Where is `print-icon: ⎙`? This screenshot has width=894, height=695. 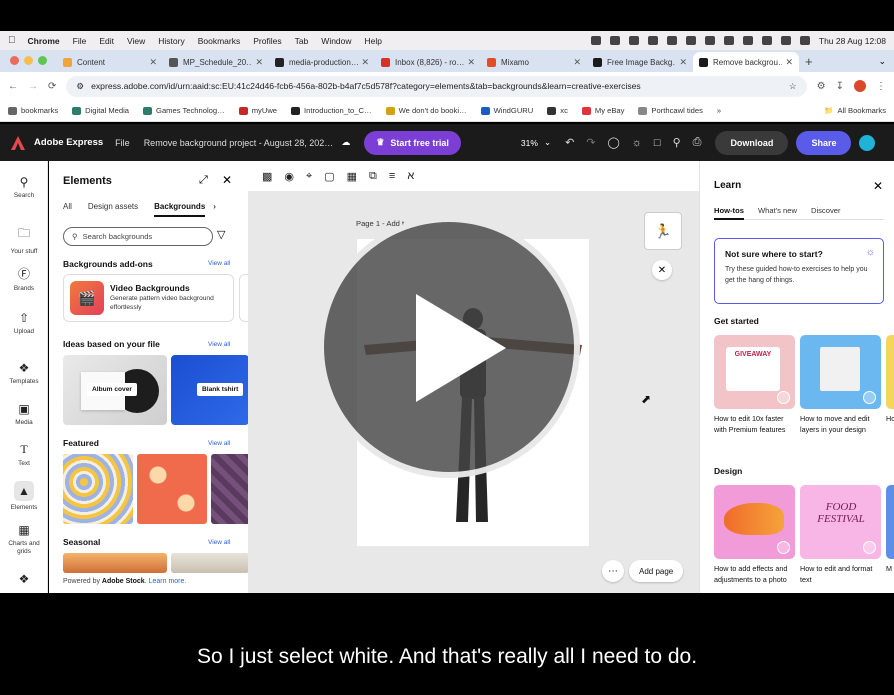 print-icon: ⎙ is located at coordinates (697, 142).